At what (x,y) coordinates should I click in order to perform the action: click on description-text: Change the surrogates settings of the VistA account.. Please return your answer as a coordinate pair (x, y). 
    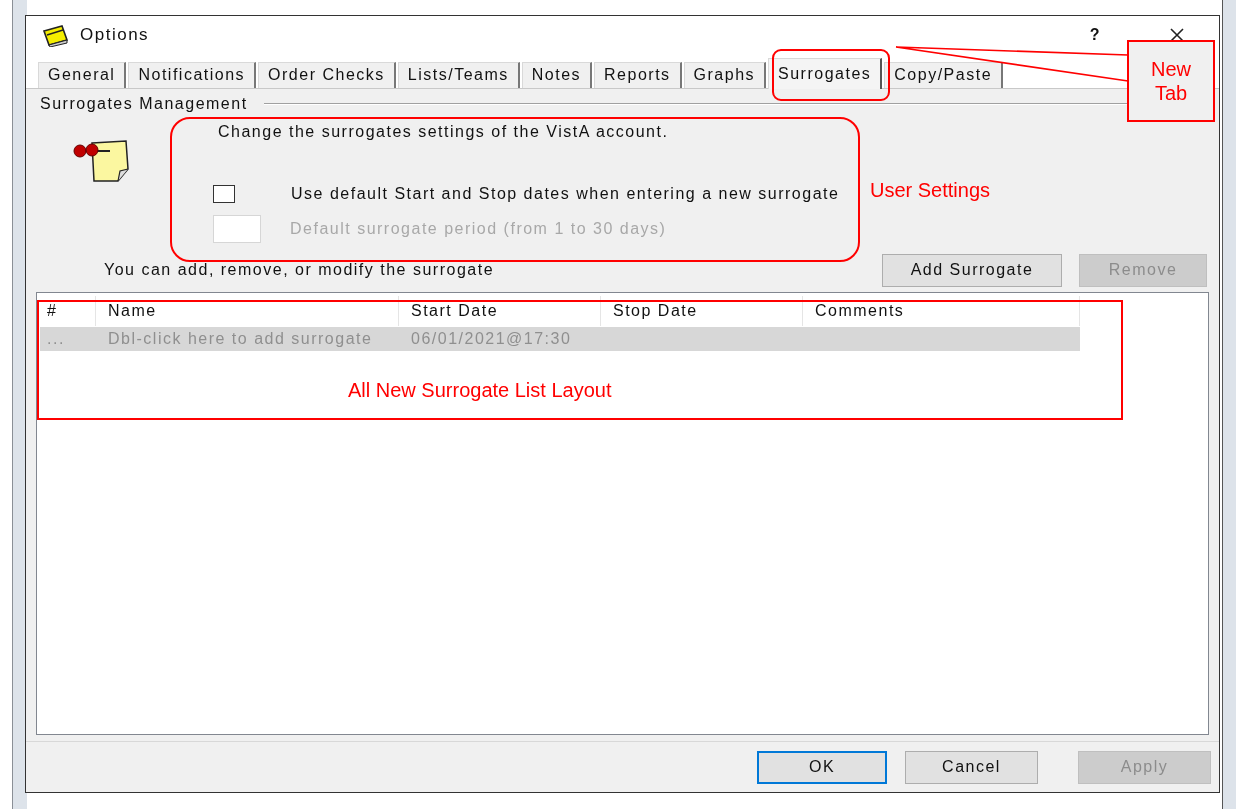
    Looking at the image, I should click on (444, 132).